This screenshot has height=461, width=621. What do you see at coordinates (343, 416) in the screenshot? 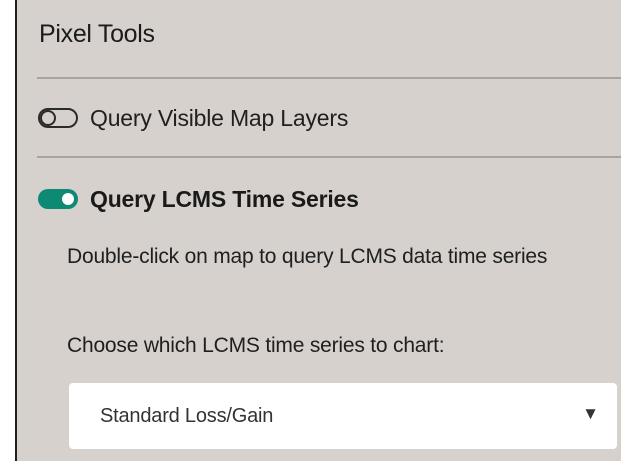
I see `time-series-select: Standard Loss/Gain ▼` at bounding box center [343, 416].